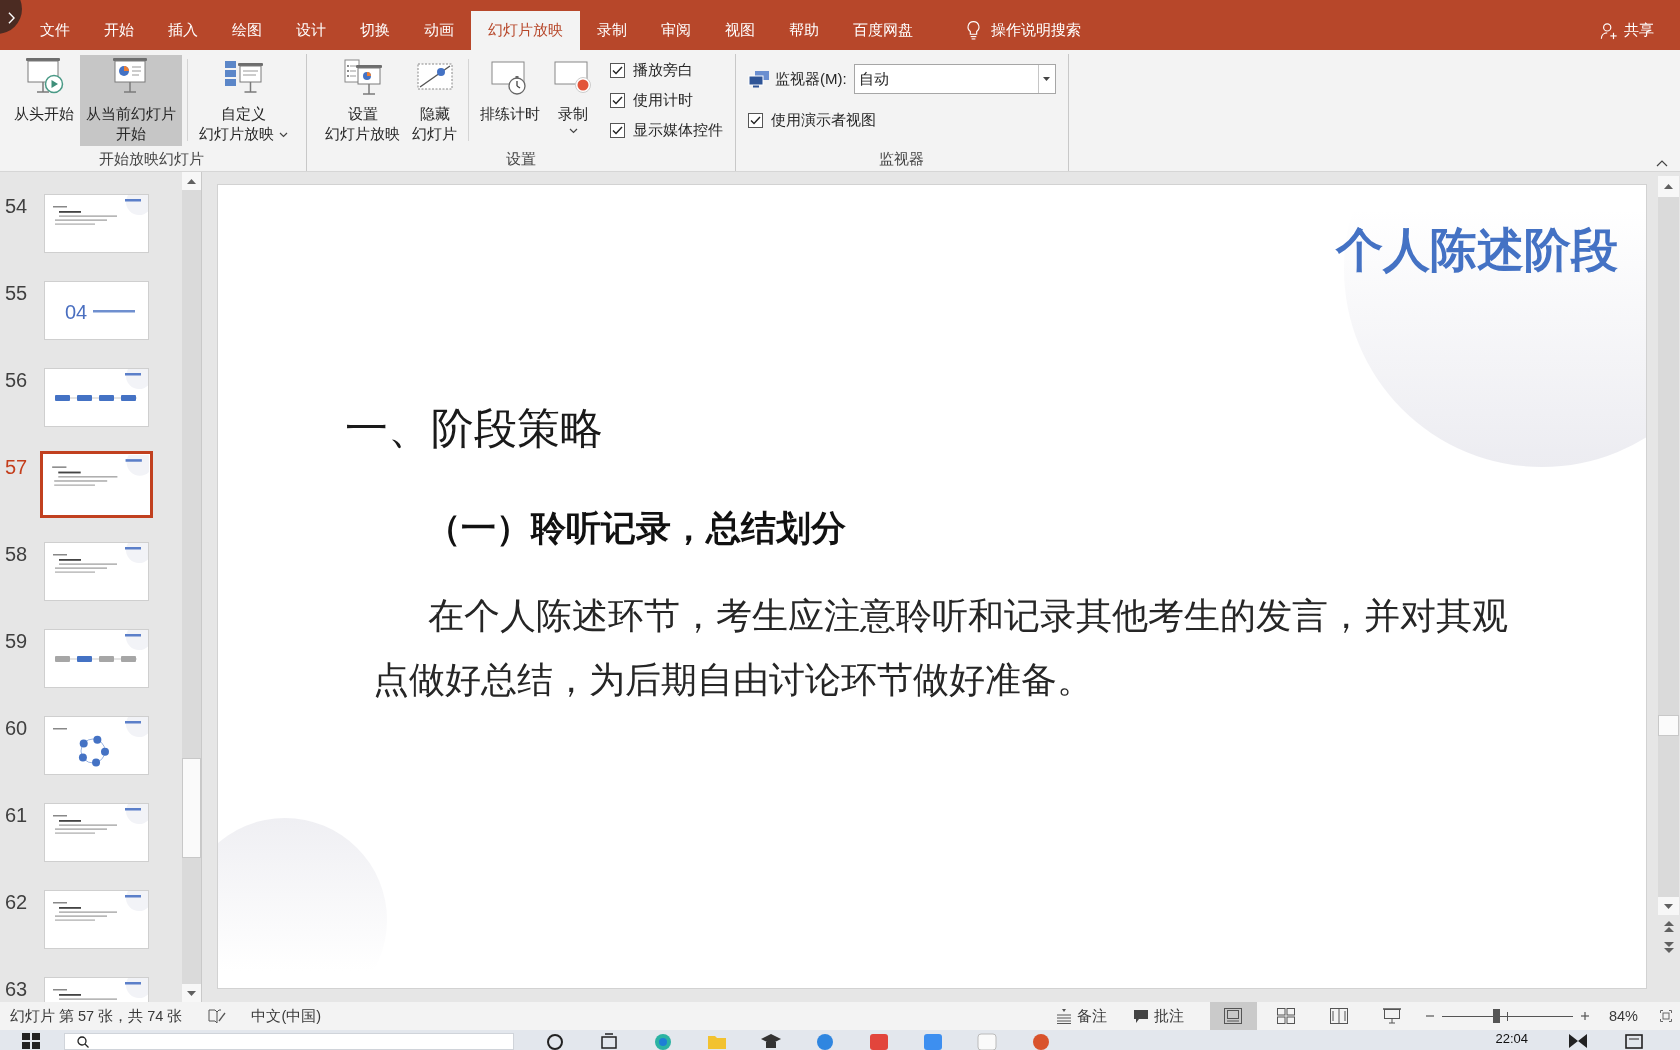 The width and height of the screenshot is (1680, 1050). I want to click on ribbon-button: 录制, so click(573, 100).